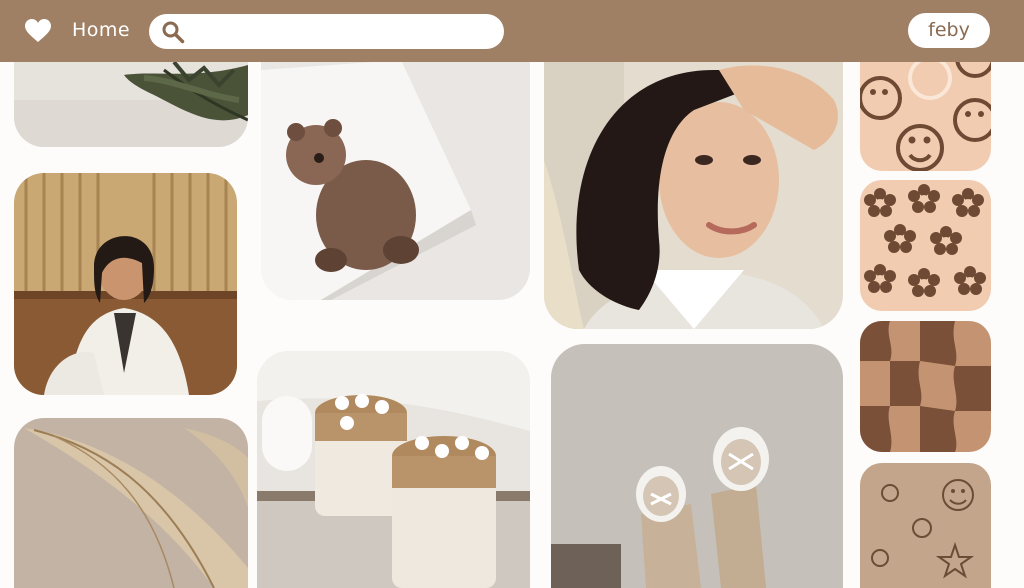  Describe the element at coordinates (125, 284) in the screenshot. I see `woman-bamboo-photo` at that location.